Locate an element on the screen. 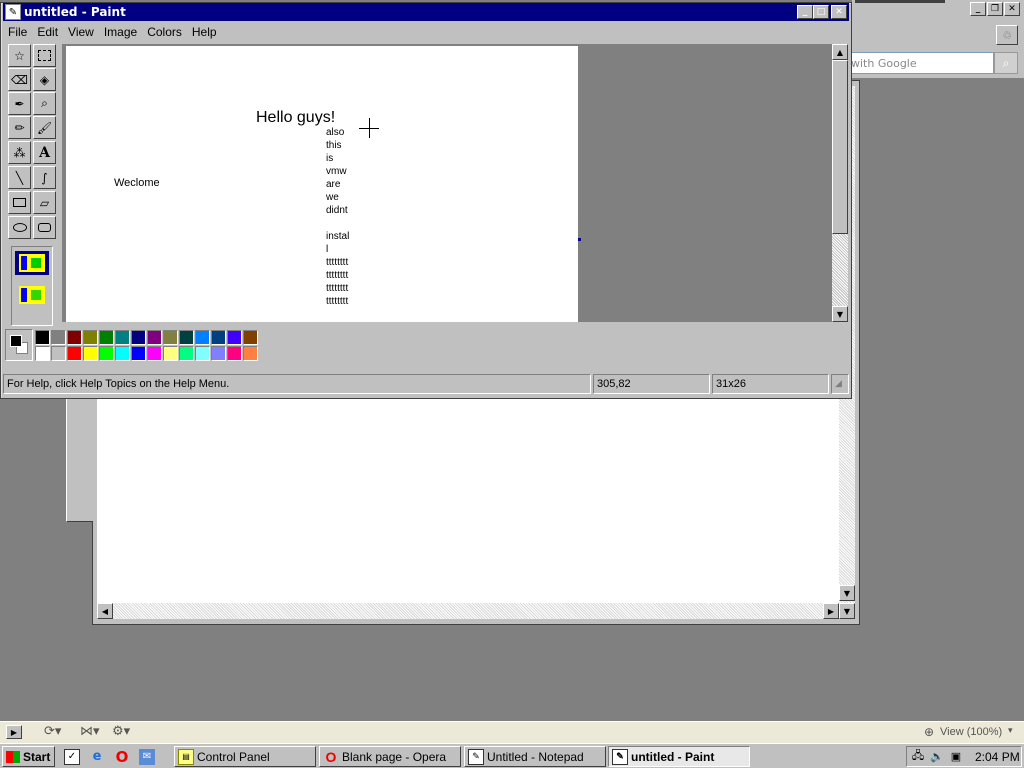 This screenshot has width=1024, height=768. zoom-dropdown-icon: ▾ is located at coordinates (1010, 731).